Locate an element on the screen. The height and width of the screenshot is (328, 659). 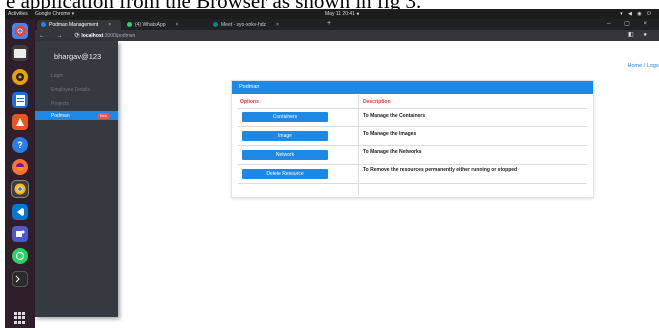
url-path: :3000/podman is located at coordinates (119, 36).